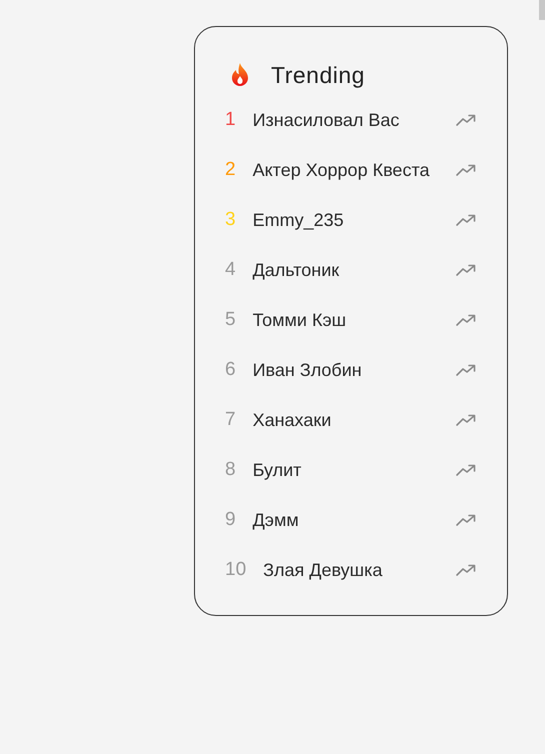  I want to click on rank-number: 10, so click(235, 570).